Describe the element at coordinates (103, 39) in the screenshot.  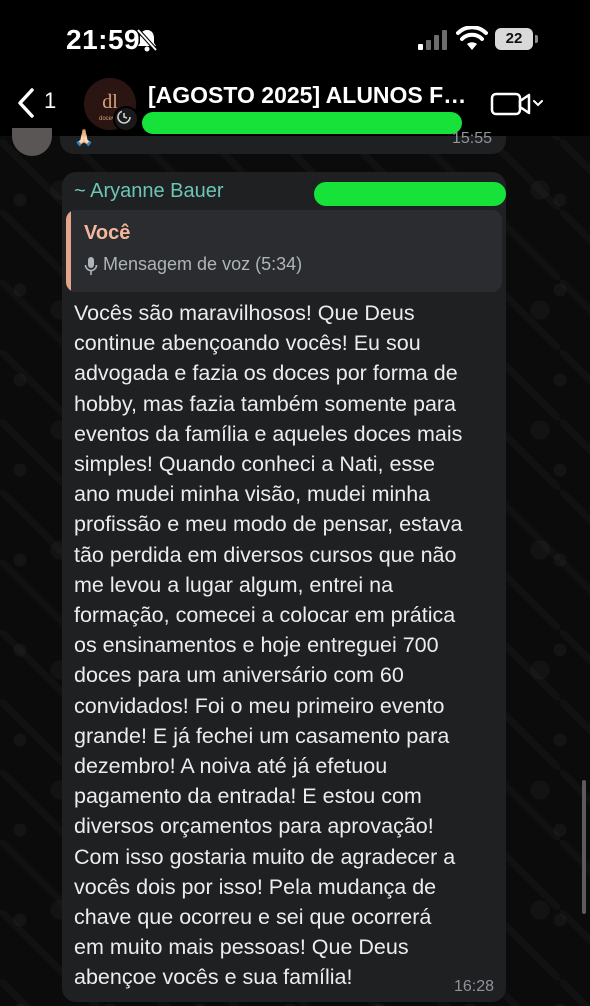
I see `status-time: 21:59` at that location.